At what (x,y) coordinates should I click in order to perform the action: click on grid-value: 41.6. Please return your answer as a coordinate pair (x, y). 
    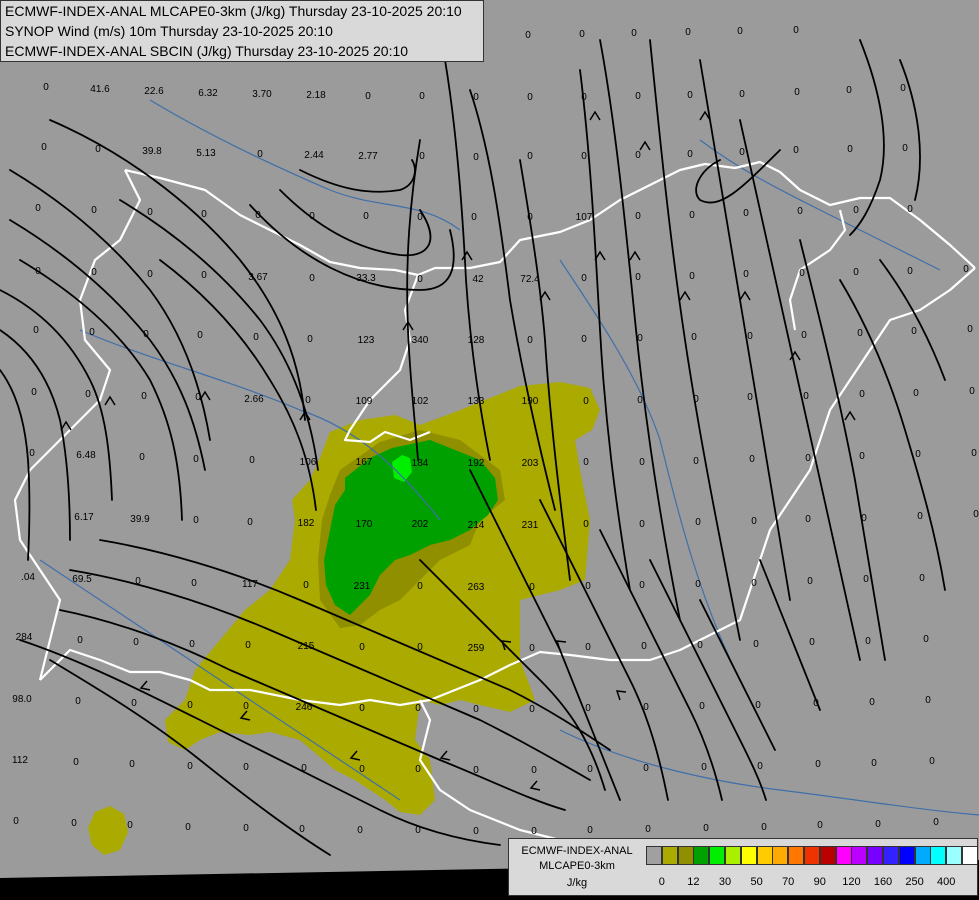
    Looking at the image, I should click on (100, 89).